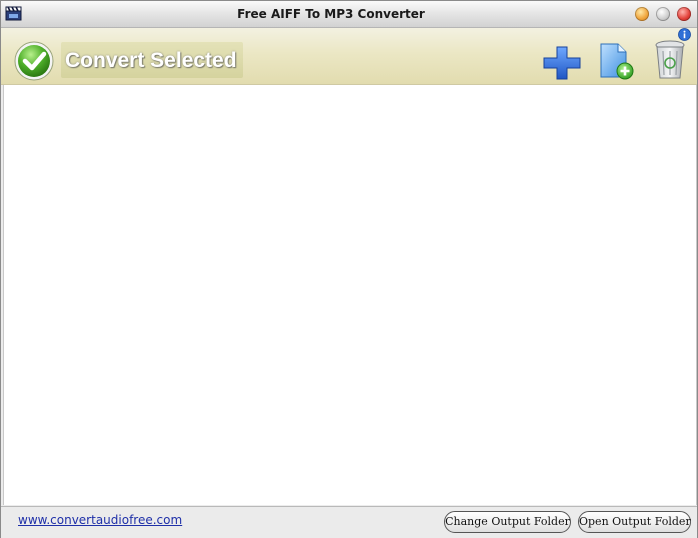 The height and width of the screenshot is (538, 698). What do you see at coordinates (684, 14) in the screenshot?
I see `close-icon` at bounding box center [684, 14].